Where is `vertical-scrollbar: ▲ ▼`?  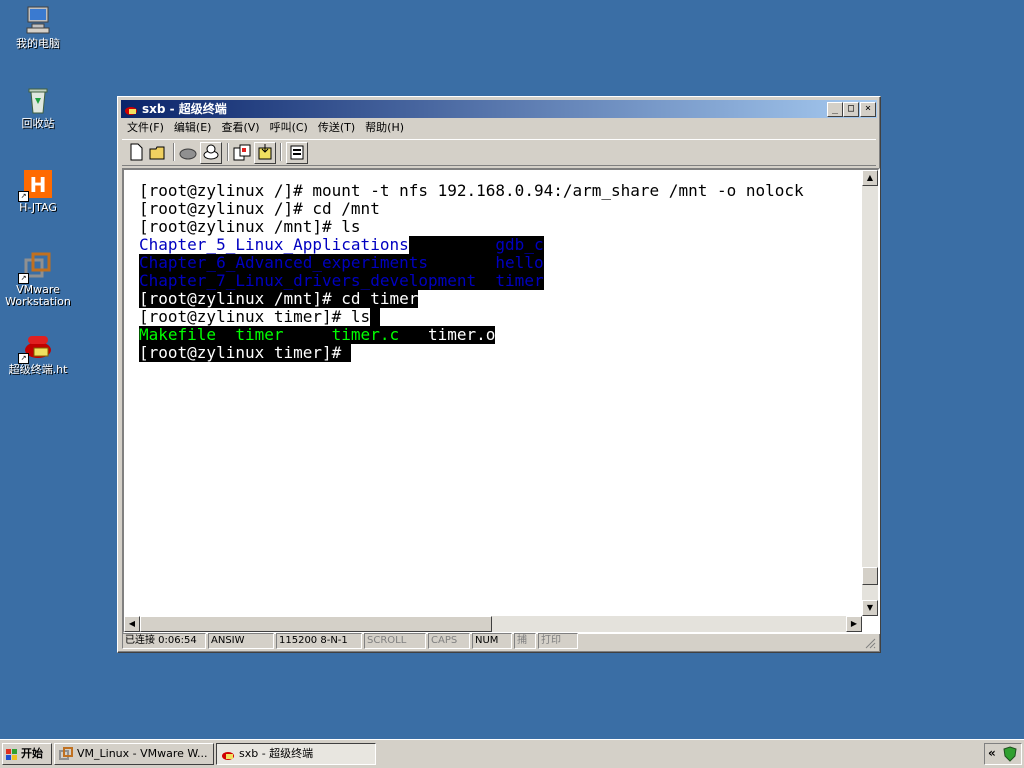
vertical-scrollbar: ▲ ▼ is located at coordinates (870, 393).